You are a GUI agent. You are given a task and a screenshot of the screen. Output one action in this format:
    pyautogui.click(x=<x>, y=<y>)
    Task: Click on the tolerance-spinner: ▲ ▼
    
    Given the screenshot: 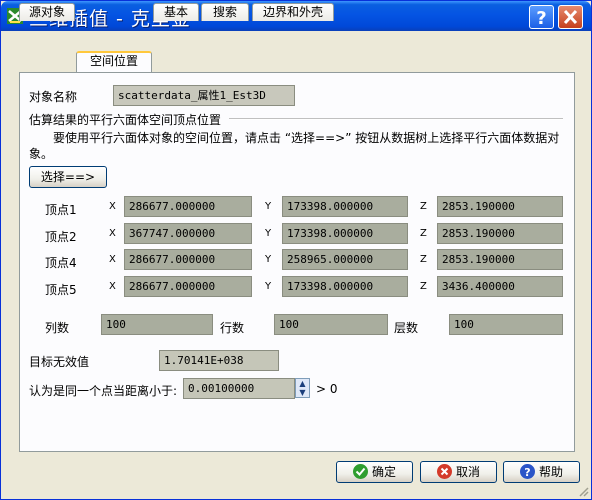 What is the action you would take?
    pyautogui.click(x=302, y=388)
    